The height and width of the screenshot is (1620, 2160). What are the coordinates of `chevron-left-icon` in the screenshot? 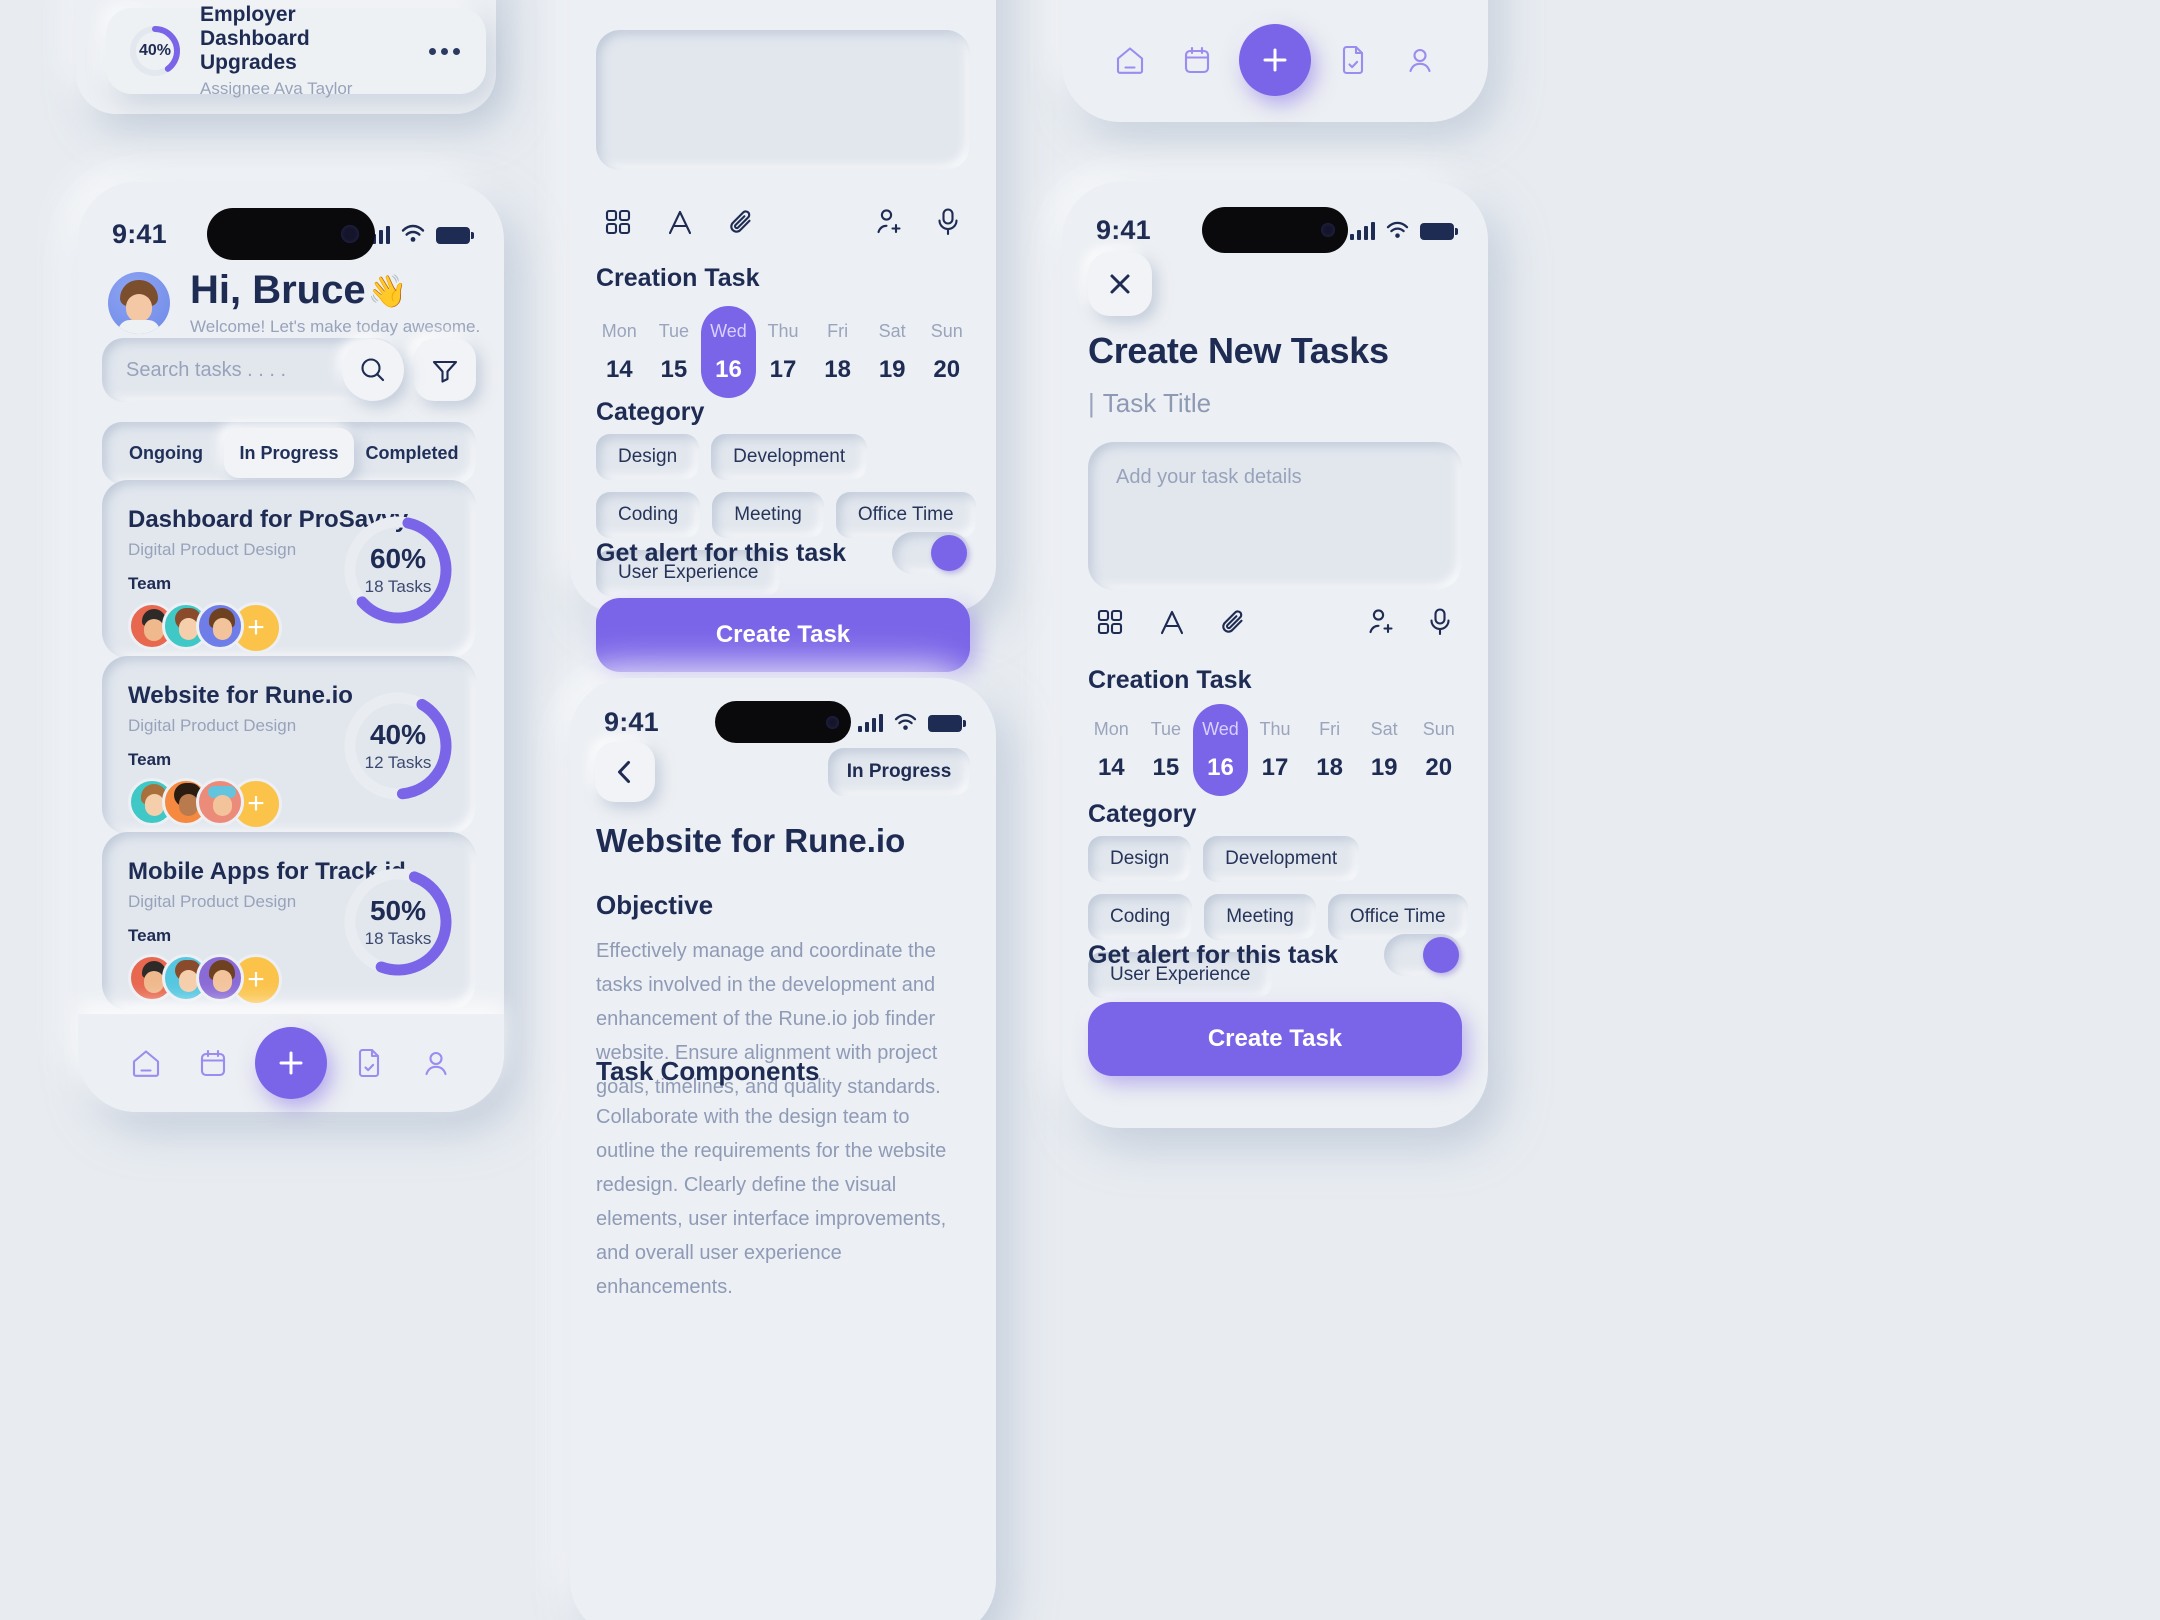 It's located at (624, 772).